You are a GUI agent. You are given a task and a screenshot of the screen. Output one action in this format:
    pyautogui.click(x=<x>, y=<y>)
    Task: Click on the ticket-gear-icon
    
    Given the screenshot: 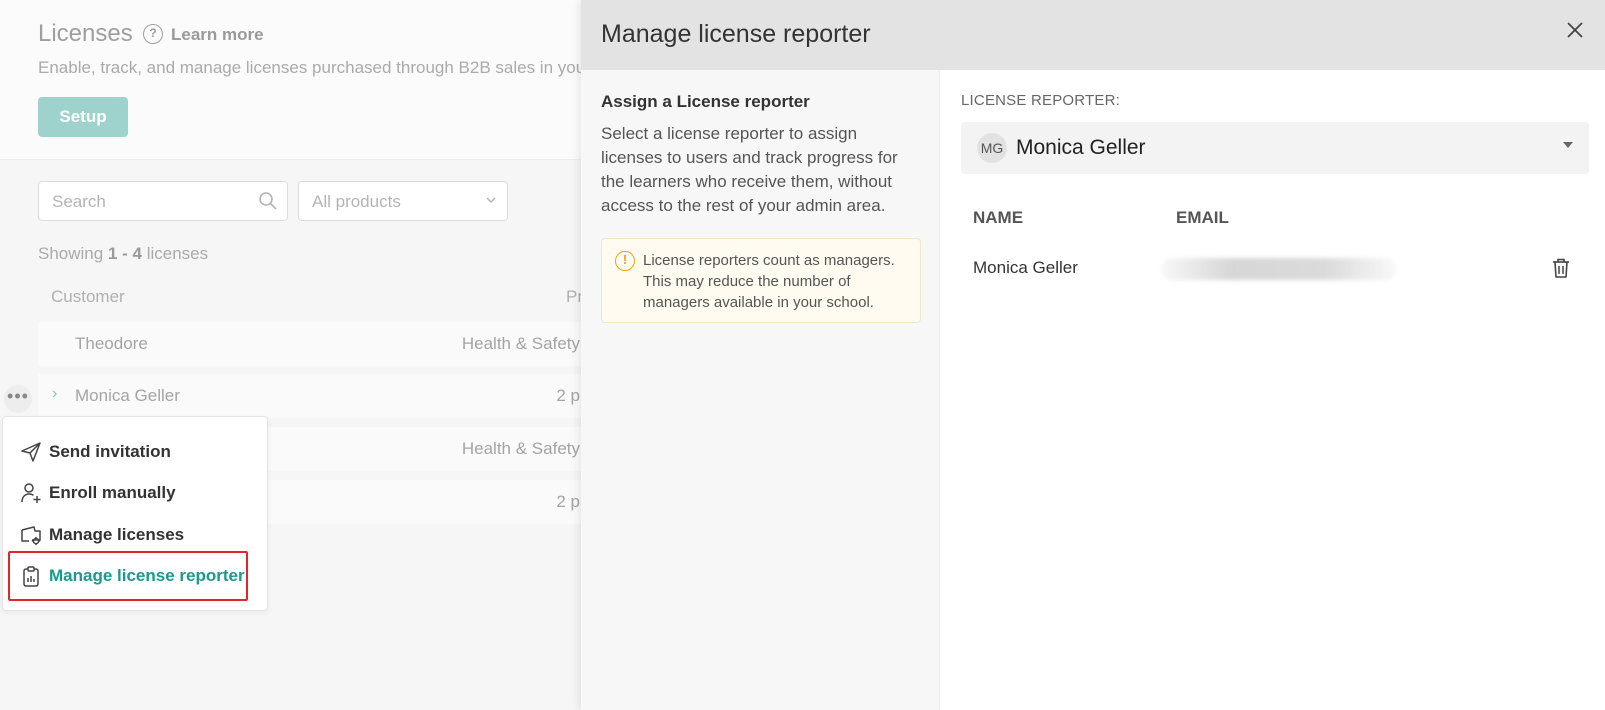 What is the action you would take?
    pyautogui.click(x=31, y=535)
    